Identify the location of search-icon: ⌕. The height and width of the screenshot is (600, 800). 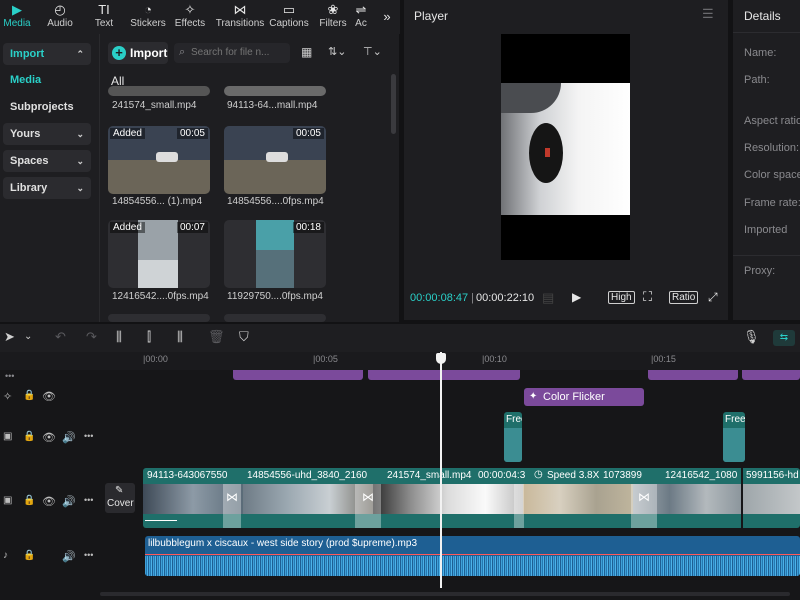
(182, 52).